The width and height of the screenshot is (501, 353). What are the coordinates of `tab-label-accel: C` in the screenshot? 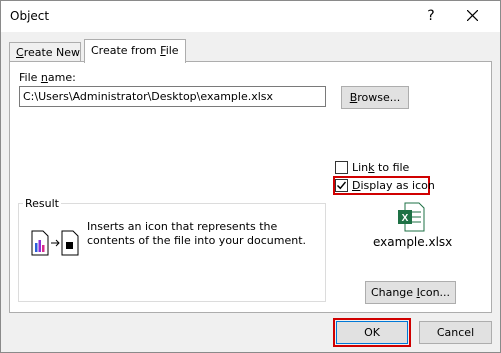 It's located at (20, 52).